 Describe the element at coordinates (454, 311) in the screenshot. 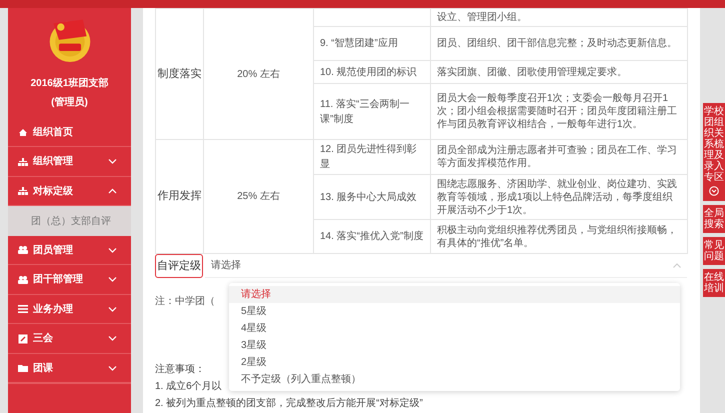

I see `dropdown-option: 5星级` at that location.